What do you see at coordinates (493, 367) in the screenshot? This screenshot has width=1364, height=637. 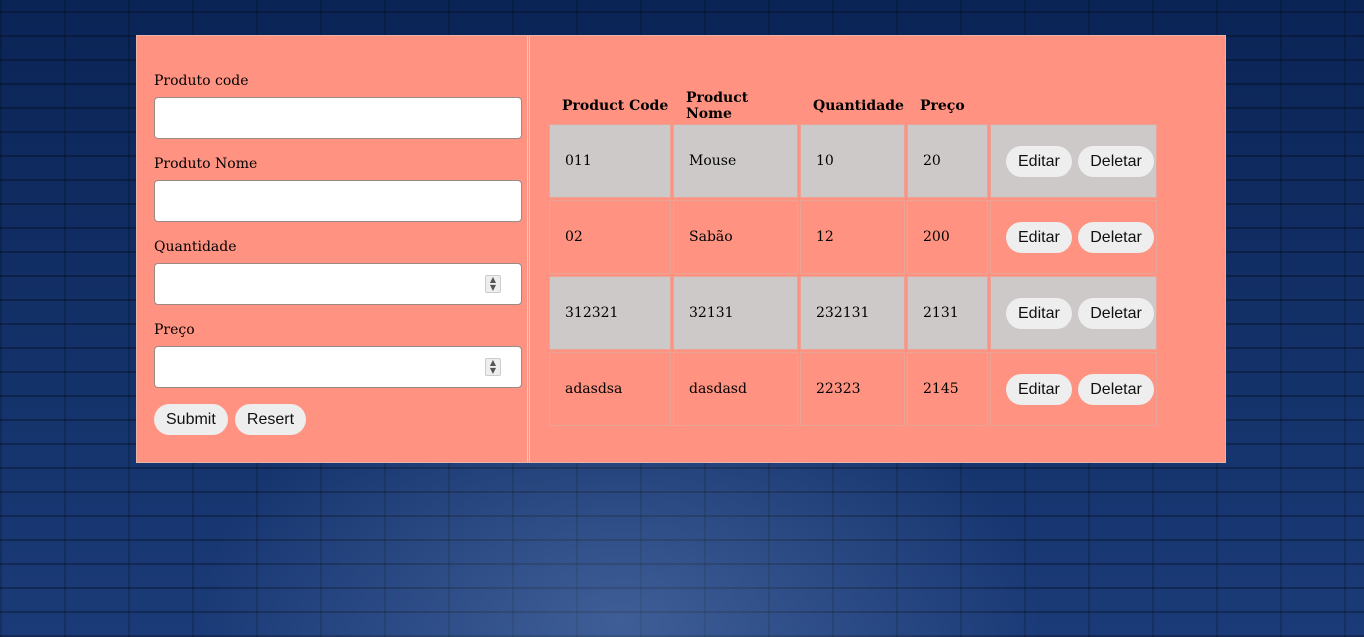 I see `preco-spinner-icon: ▲ ▼` at bounding box center [493, 367].